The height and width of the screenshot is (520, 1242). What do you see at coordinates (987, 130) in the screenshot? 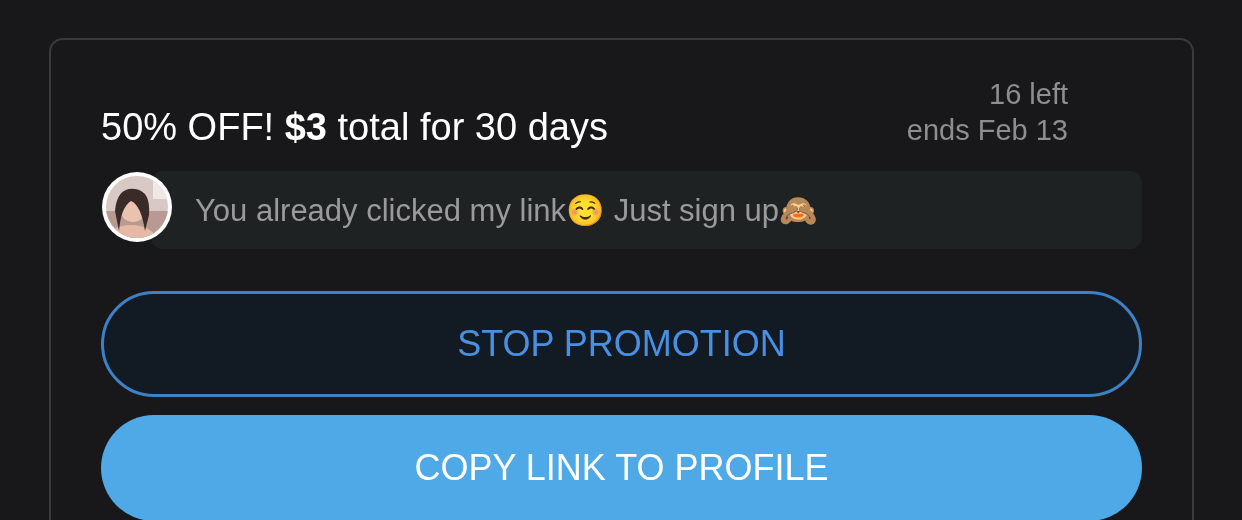
I see `end-date: ends Feb 13` at bounding box center [987, 130].